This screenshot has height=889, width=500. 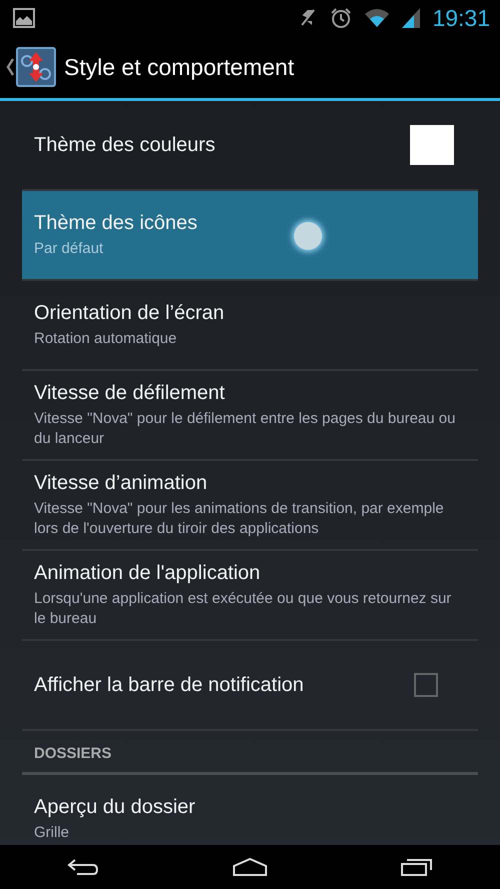 I want to click on item-summary: Rotation automatique, so click(x=106, y=338).